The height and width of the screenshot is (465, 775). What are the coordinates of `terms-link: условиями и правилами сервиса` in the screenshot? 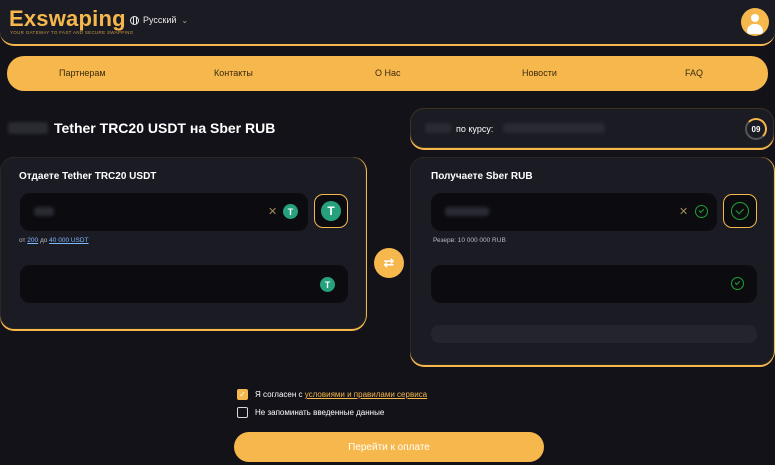 It's located at (366, 394).